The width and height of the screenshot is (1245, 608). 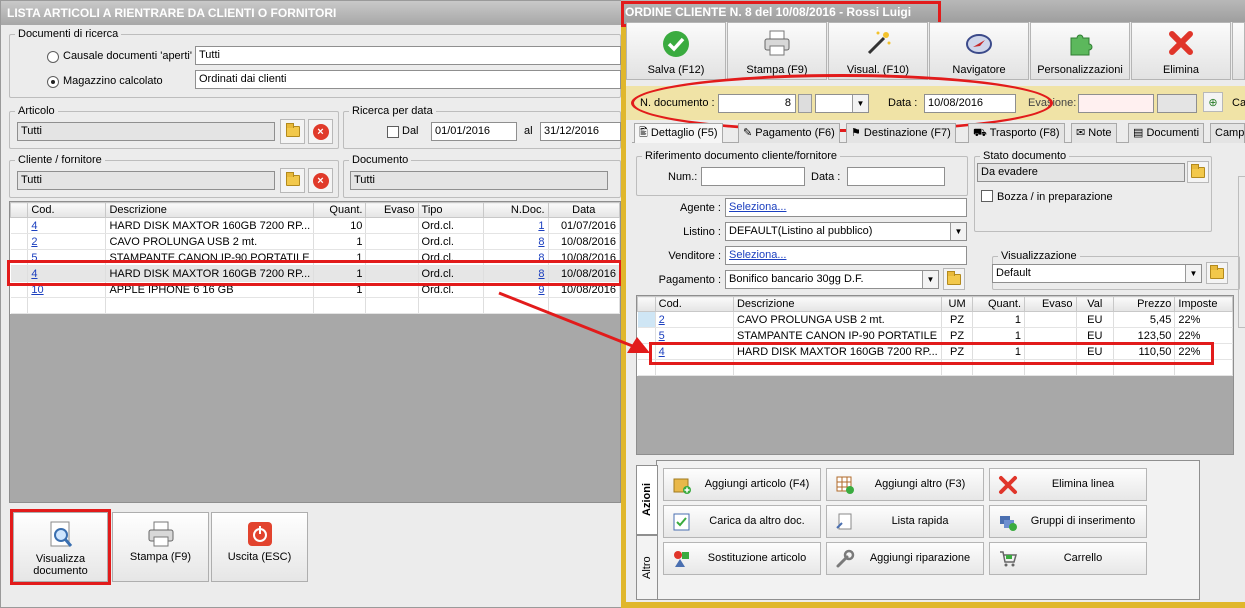 I want to click on toolbar-stampa: Stampa (F9), so click(x=777, y=51).